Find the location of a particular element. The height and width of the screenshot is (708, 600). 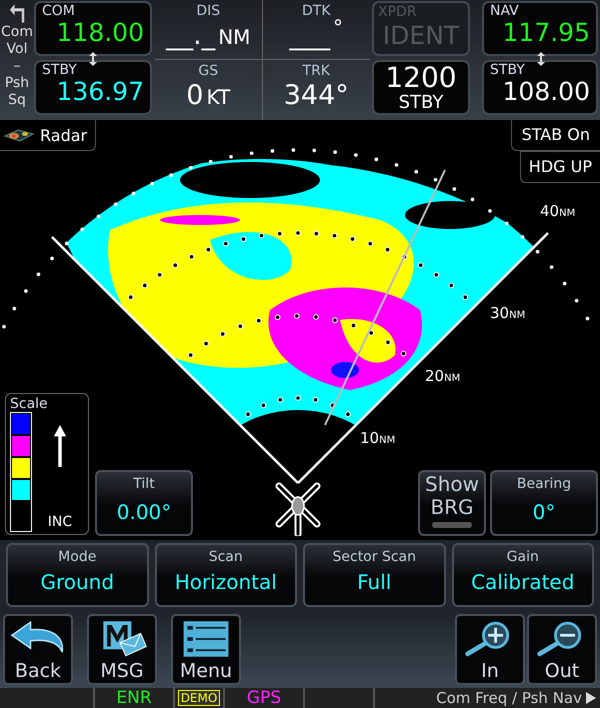

bearing-button: Bearing 0° is located at coordinates (544, 503).